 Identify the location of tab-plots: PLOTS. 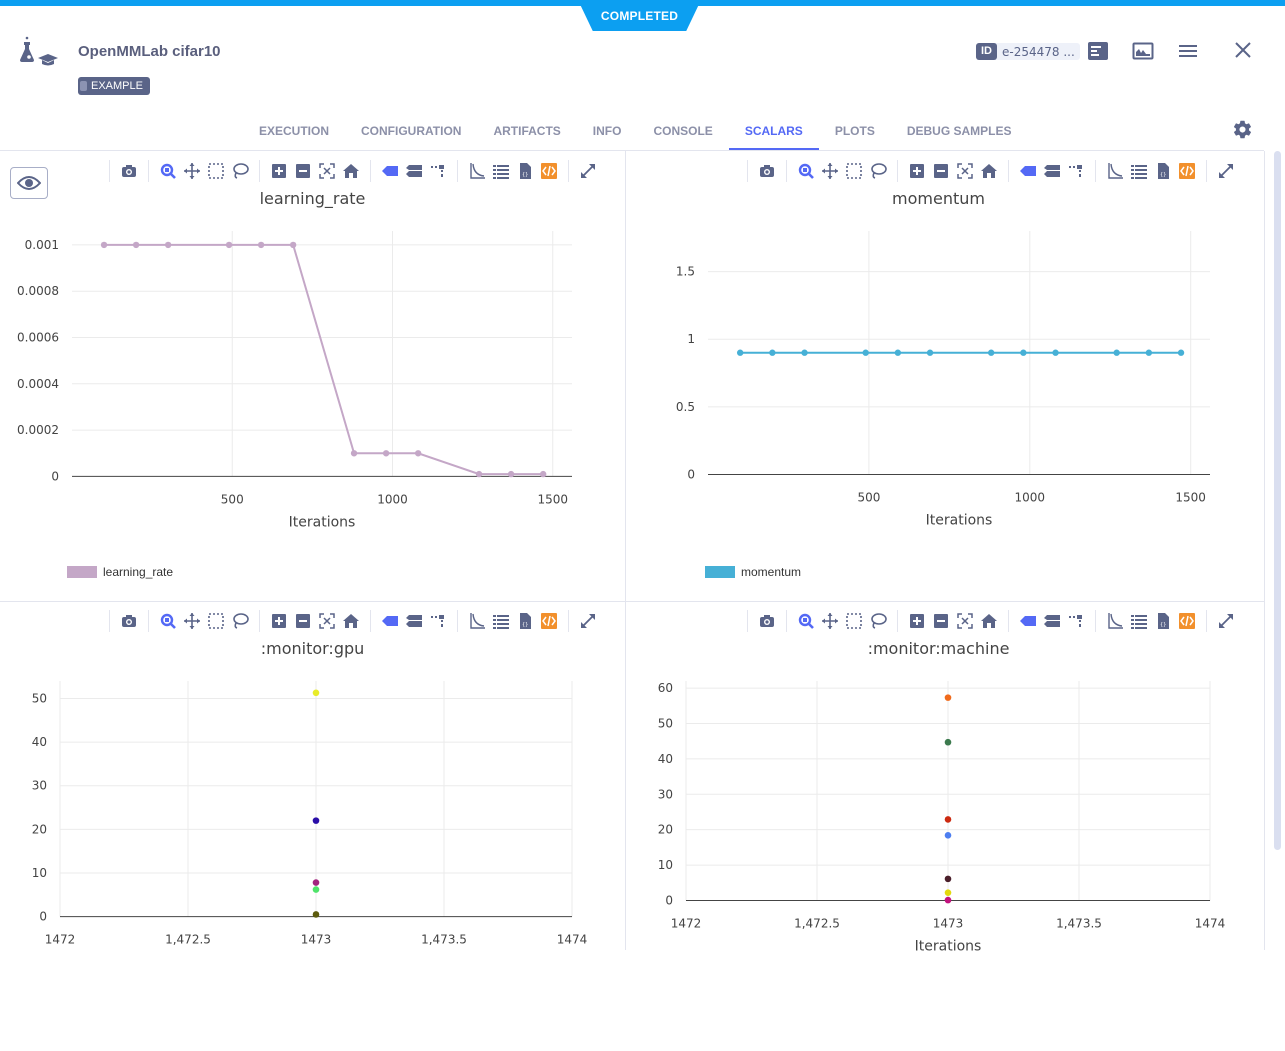
(855, 131).